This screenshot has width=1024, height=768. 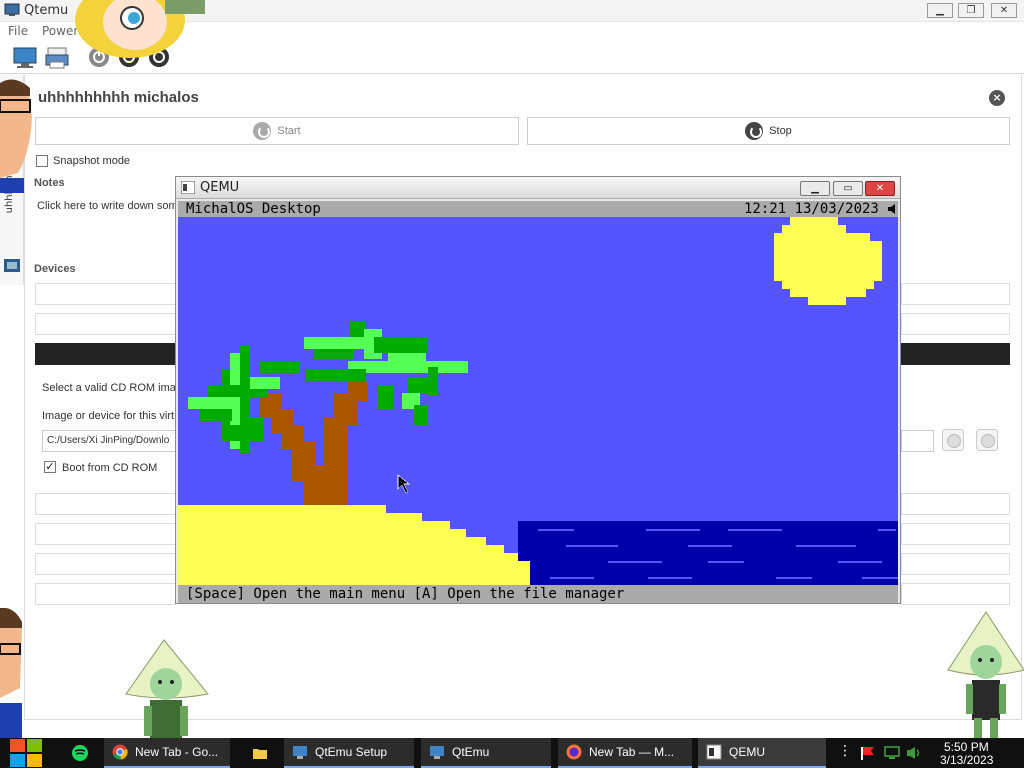 I want to click on spotify-icon, so click(x=80, y=753).